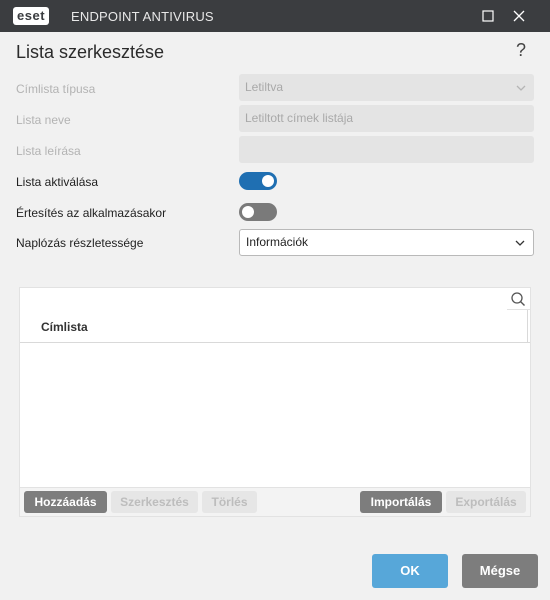  Describe the element at coordinates (386, 242) in the screenshot. I see `log-verbosity-select: Információk` at that location.